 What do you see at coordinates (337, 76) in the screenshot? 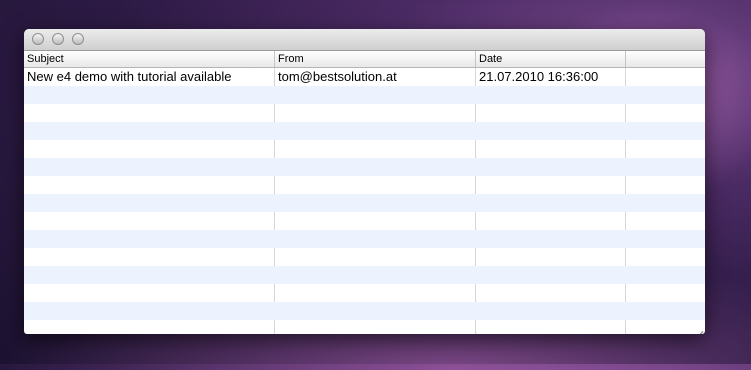
I see `cell-from: tom@bestsolution.at` at bounding box center [337, 76].